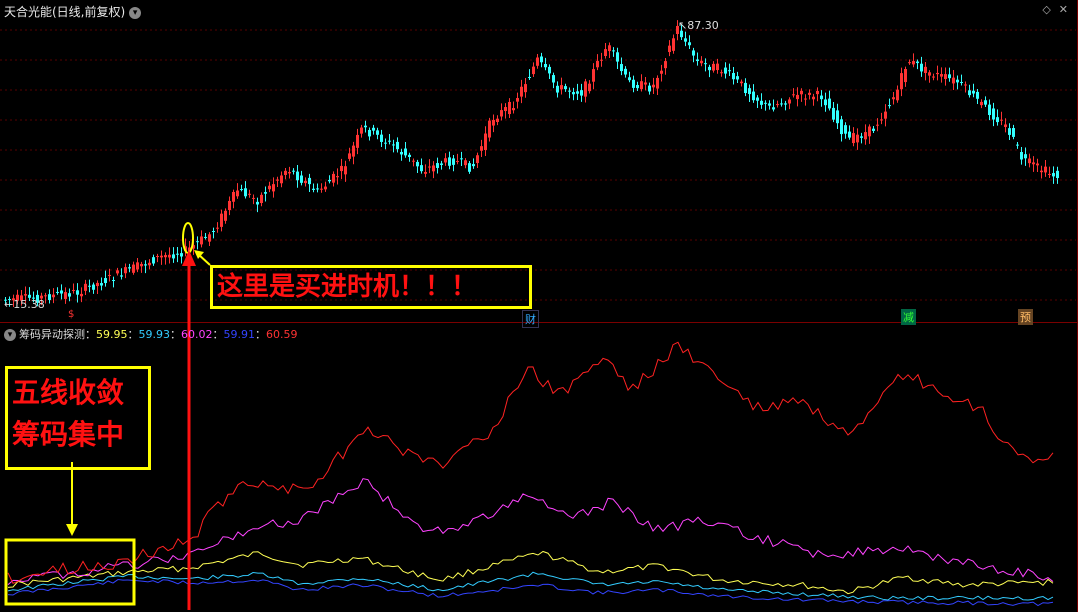 The width and height of the screenshot is (1078, 612). I want to click on indicator-line-cyan, so click(530, 586).